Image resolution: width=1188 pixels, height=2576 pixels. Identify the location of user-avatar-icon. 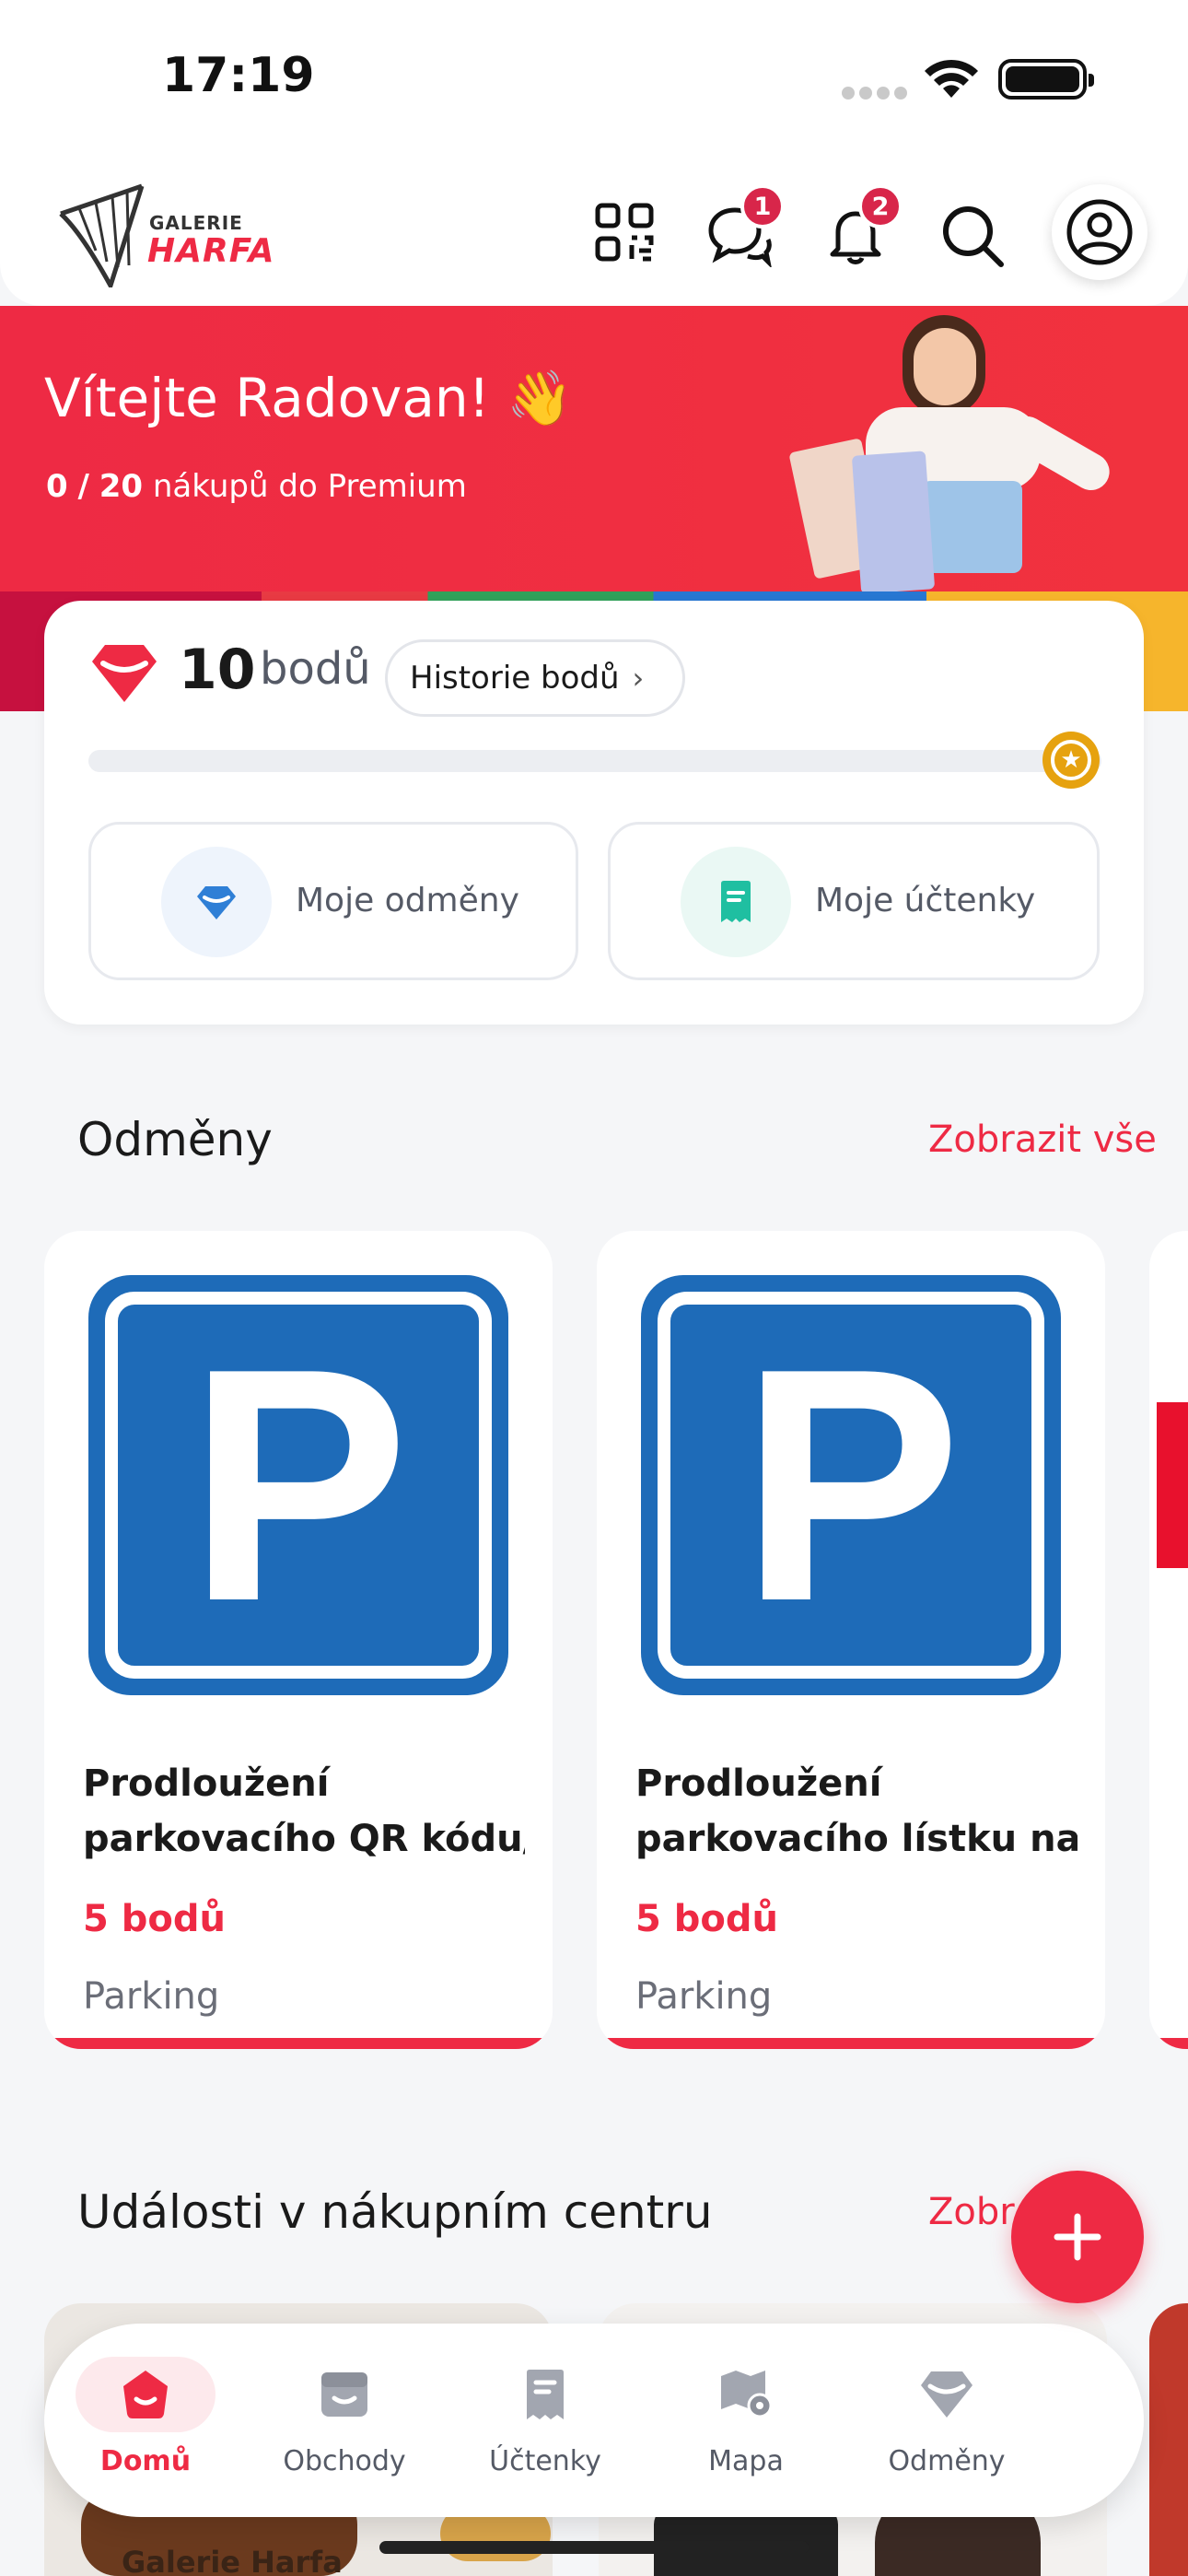
(1099, 232).